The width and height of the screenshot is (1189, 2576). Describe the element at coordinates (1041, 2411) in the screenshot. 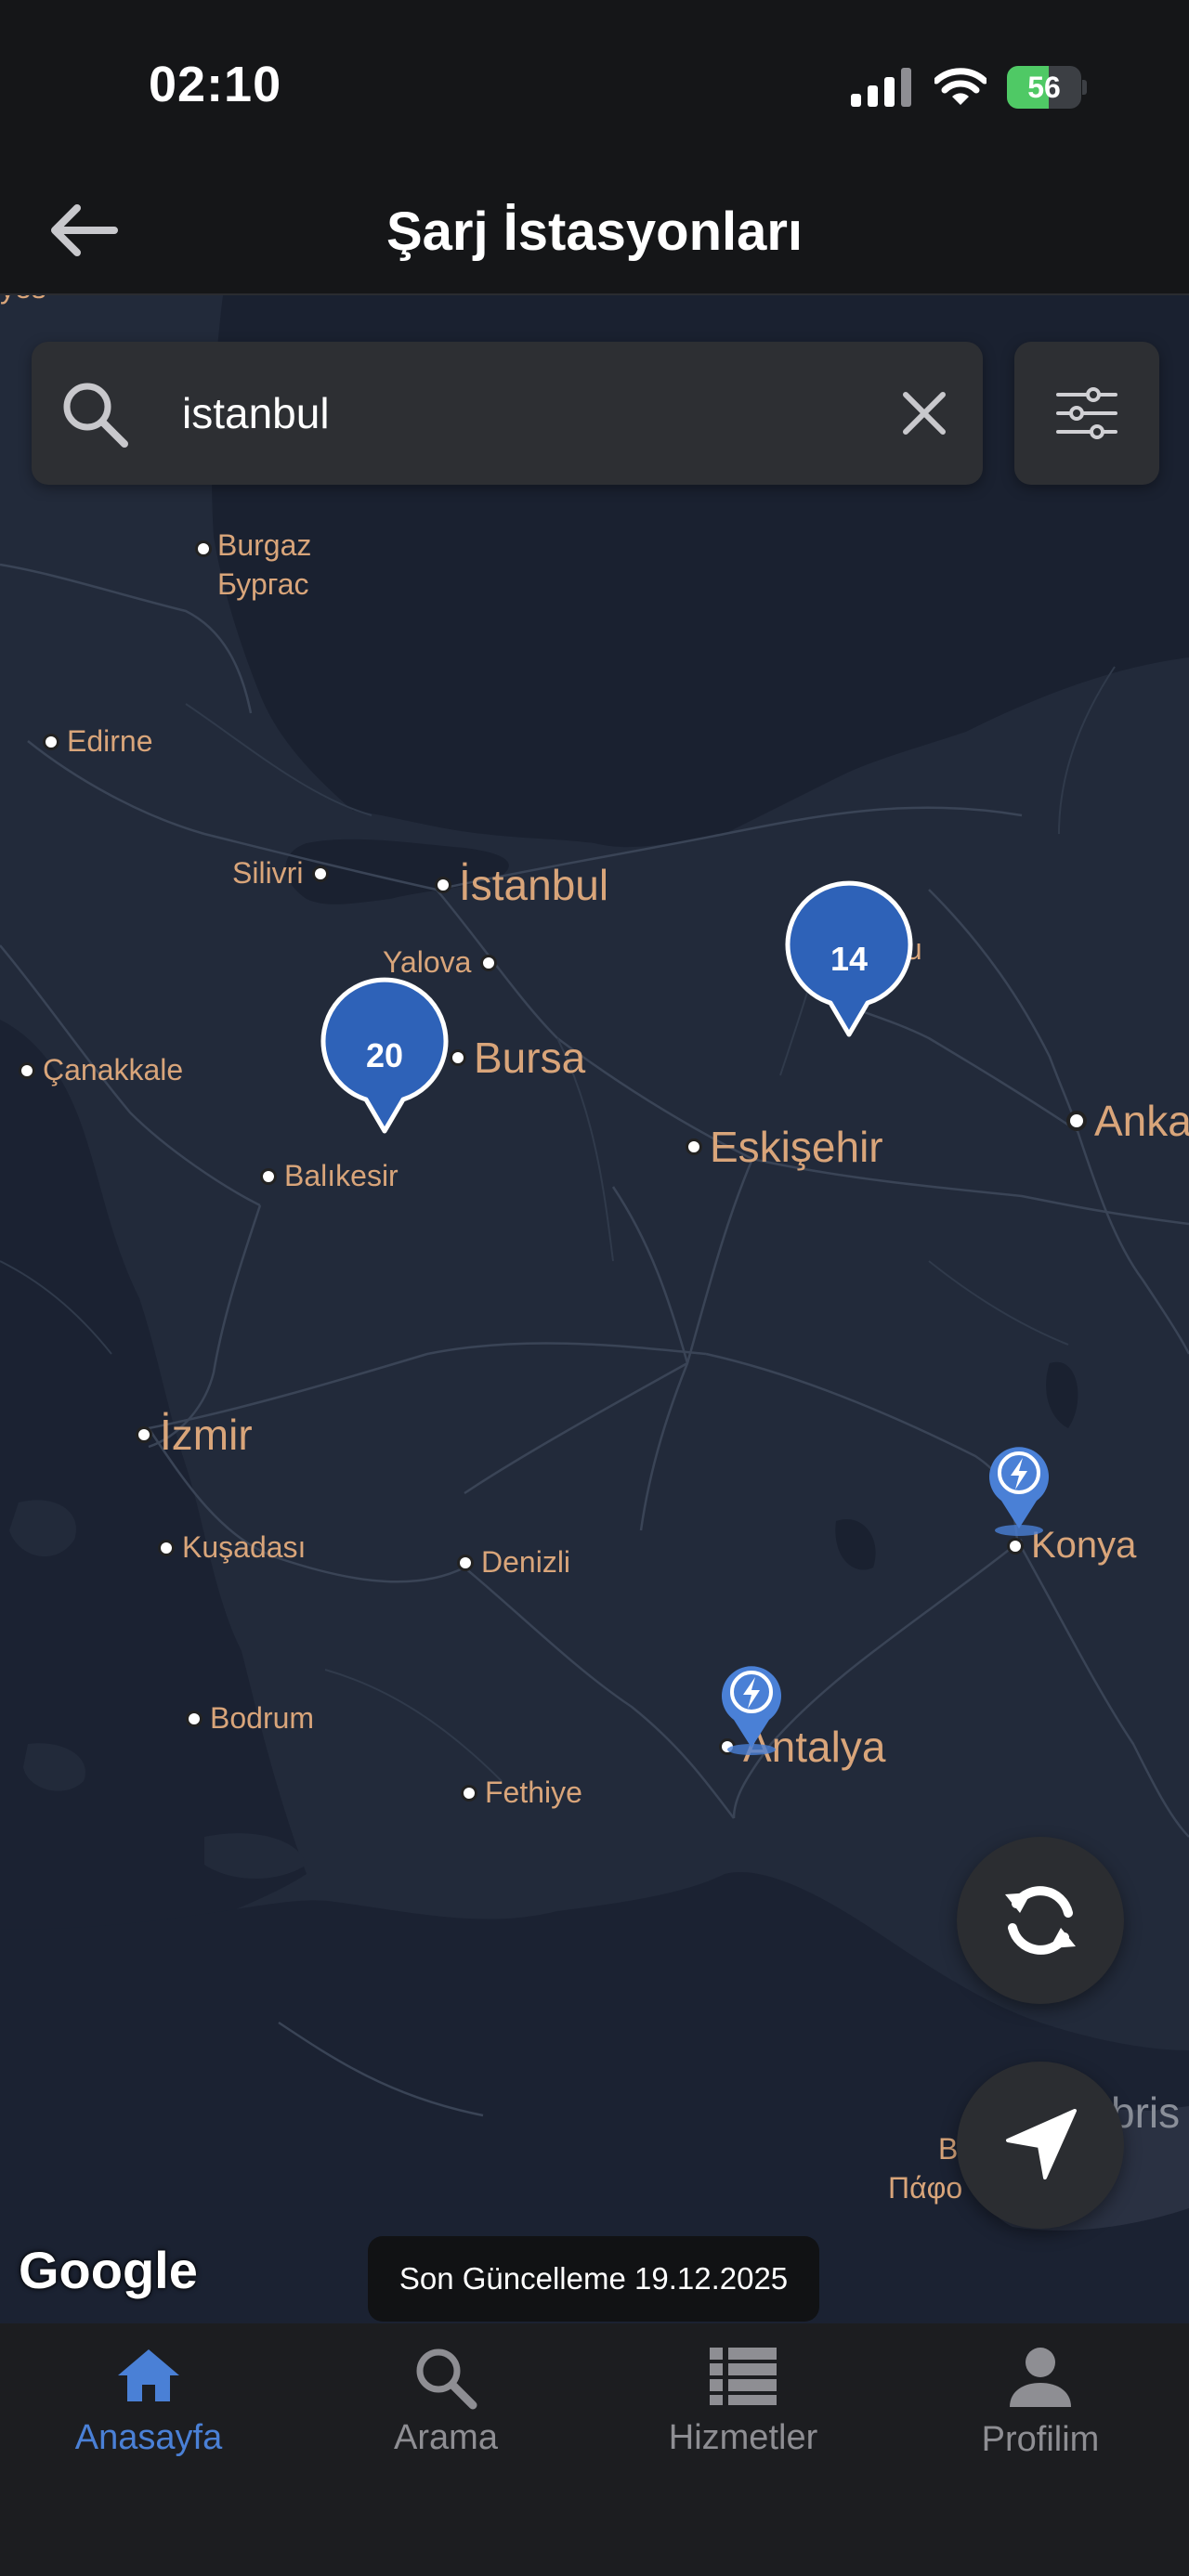

I see `tab-profilim: Profilim` at that location.